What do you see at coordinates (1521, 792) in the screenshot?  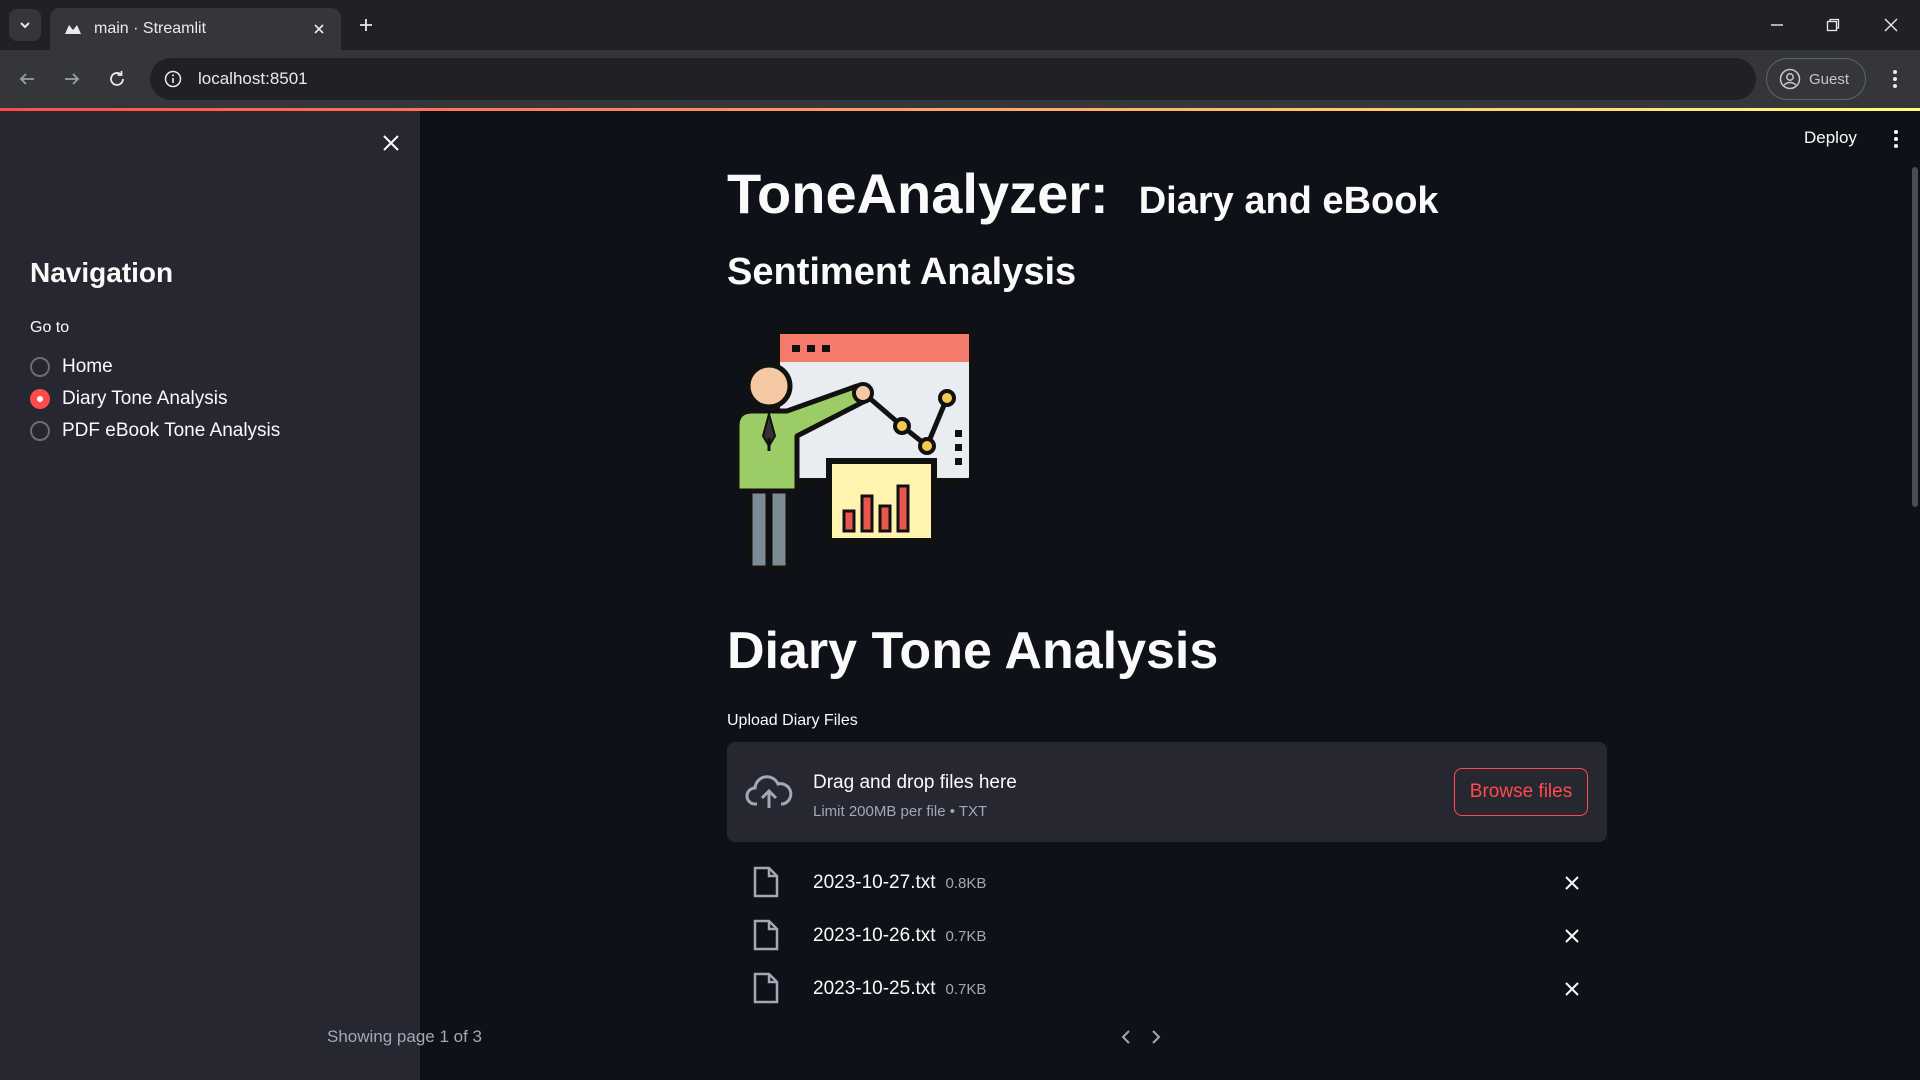 I see `browse-files-button: Browse files` at bounding box center [1521, 792].